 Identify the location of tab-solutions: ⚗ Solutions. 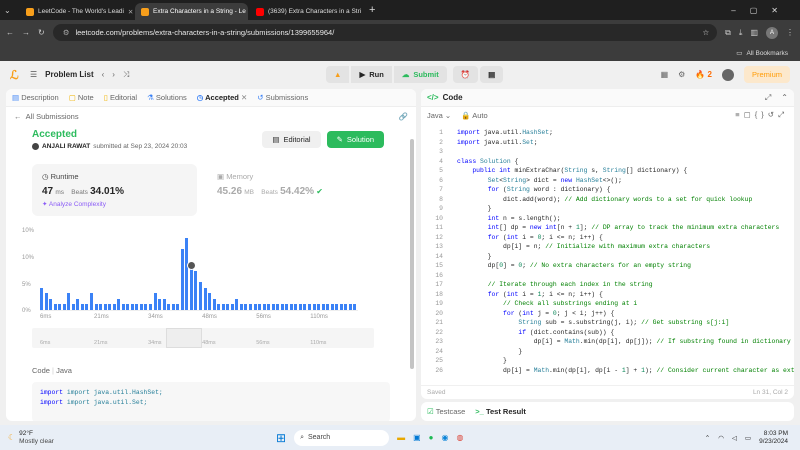
(167, 97).